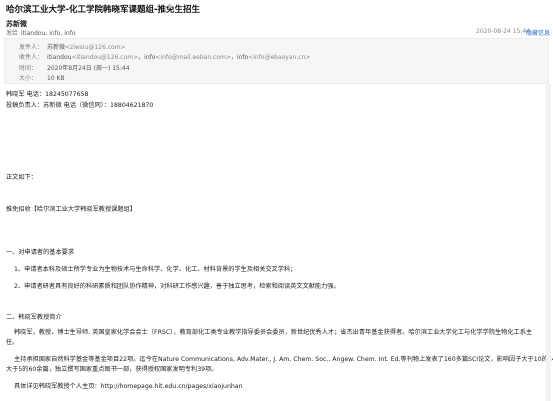 This screenshot has height=401, width=553. Describe the element at coordinates (56, 78) in the screenshot. I see `size-value: 10 KB` at that location.